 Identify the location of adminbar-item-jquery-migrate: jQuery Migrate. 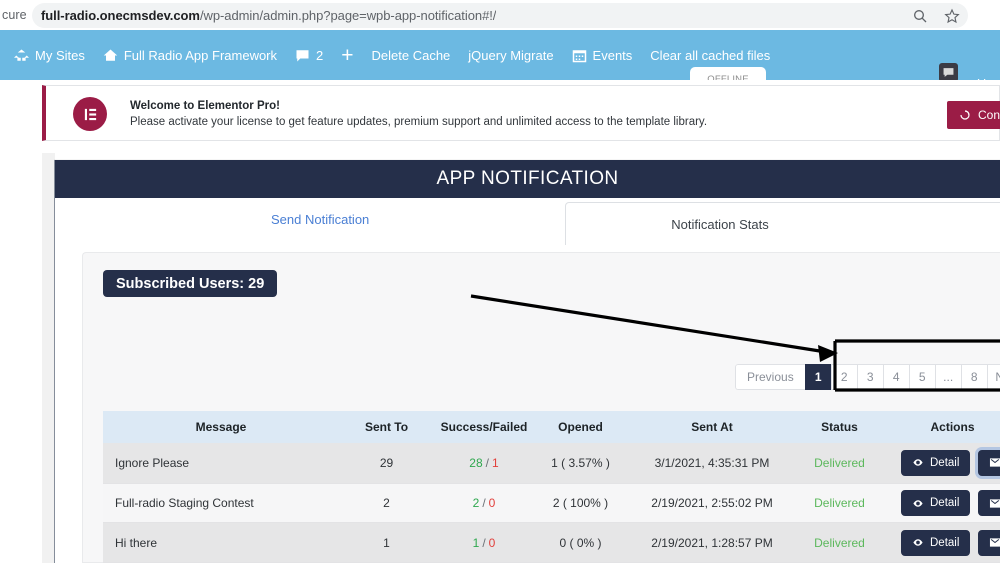
(510, 55).